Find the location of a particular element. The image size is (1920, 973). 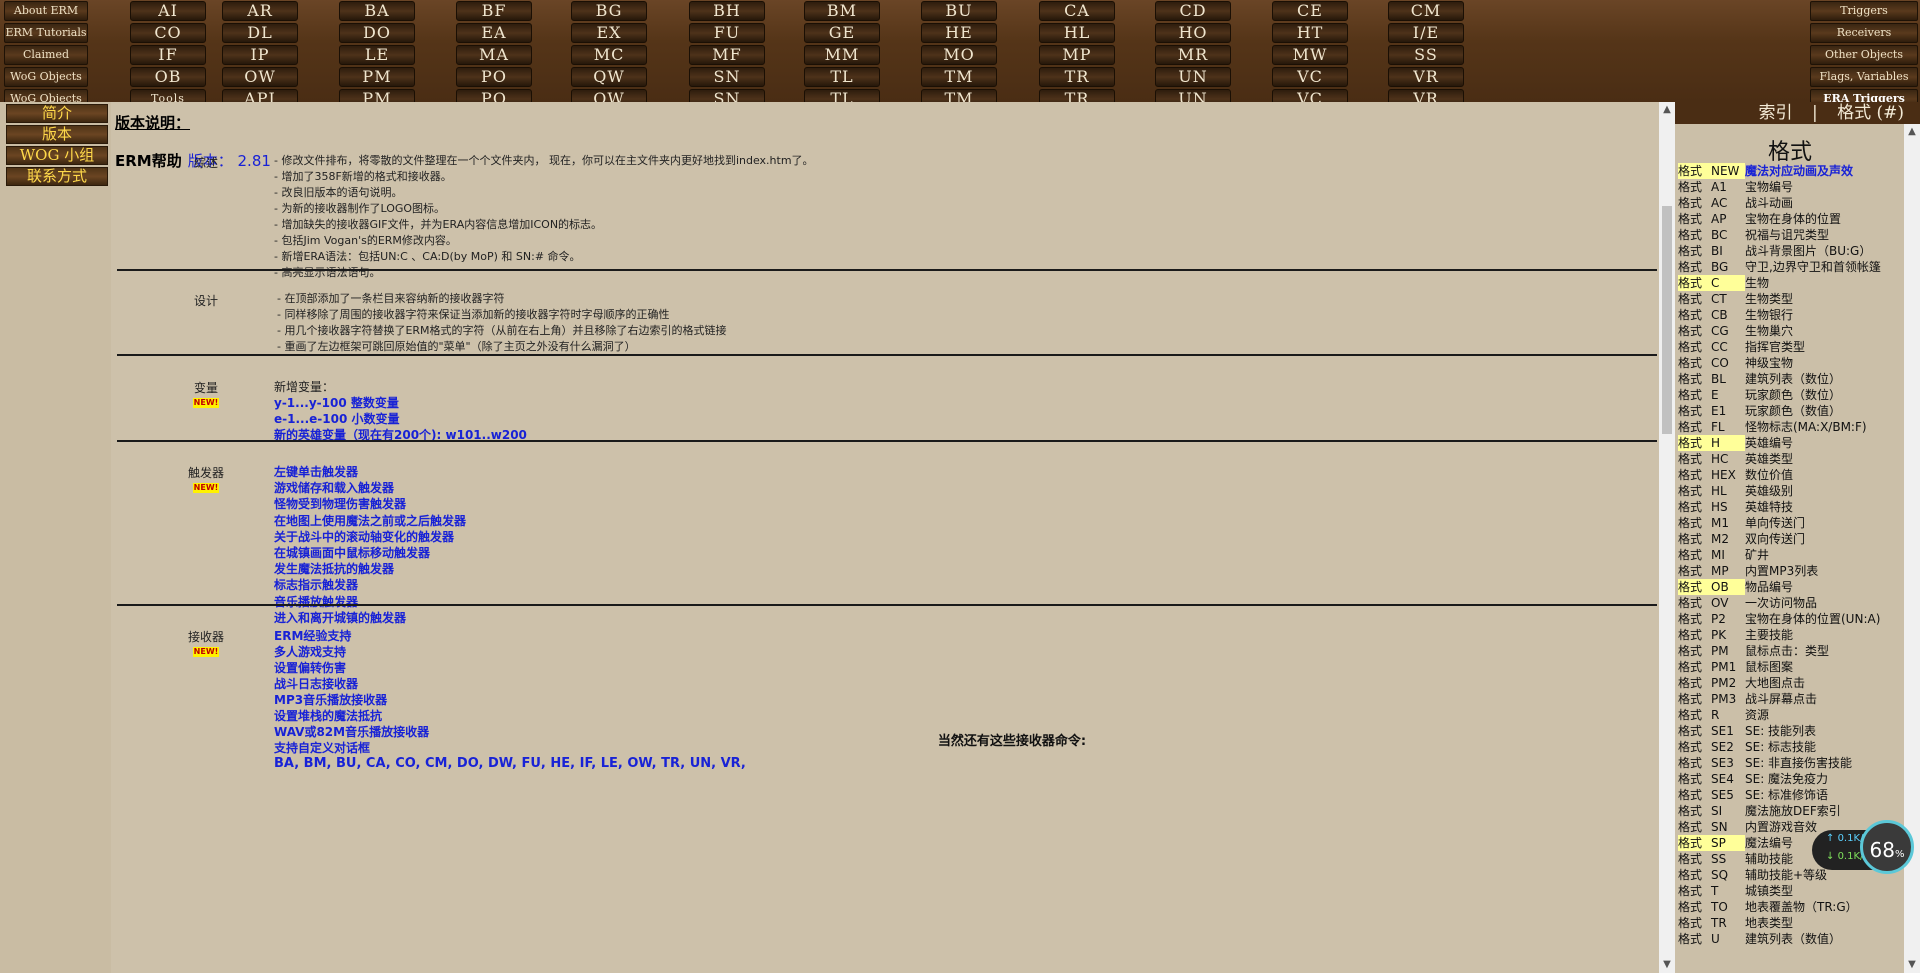

format-index-item: 格式 E1 玩家颜色（数值） is located at coordinates (1790, 411).